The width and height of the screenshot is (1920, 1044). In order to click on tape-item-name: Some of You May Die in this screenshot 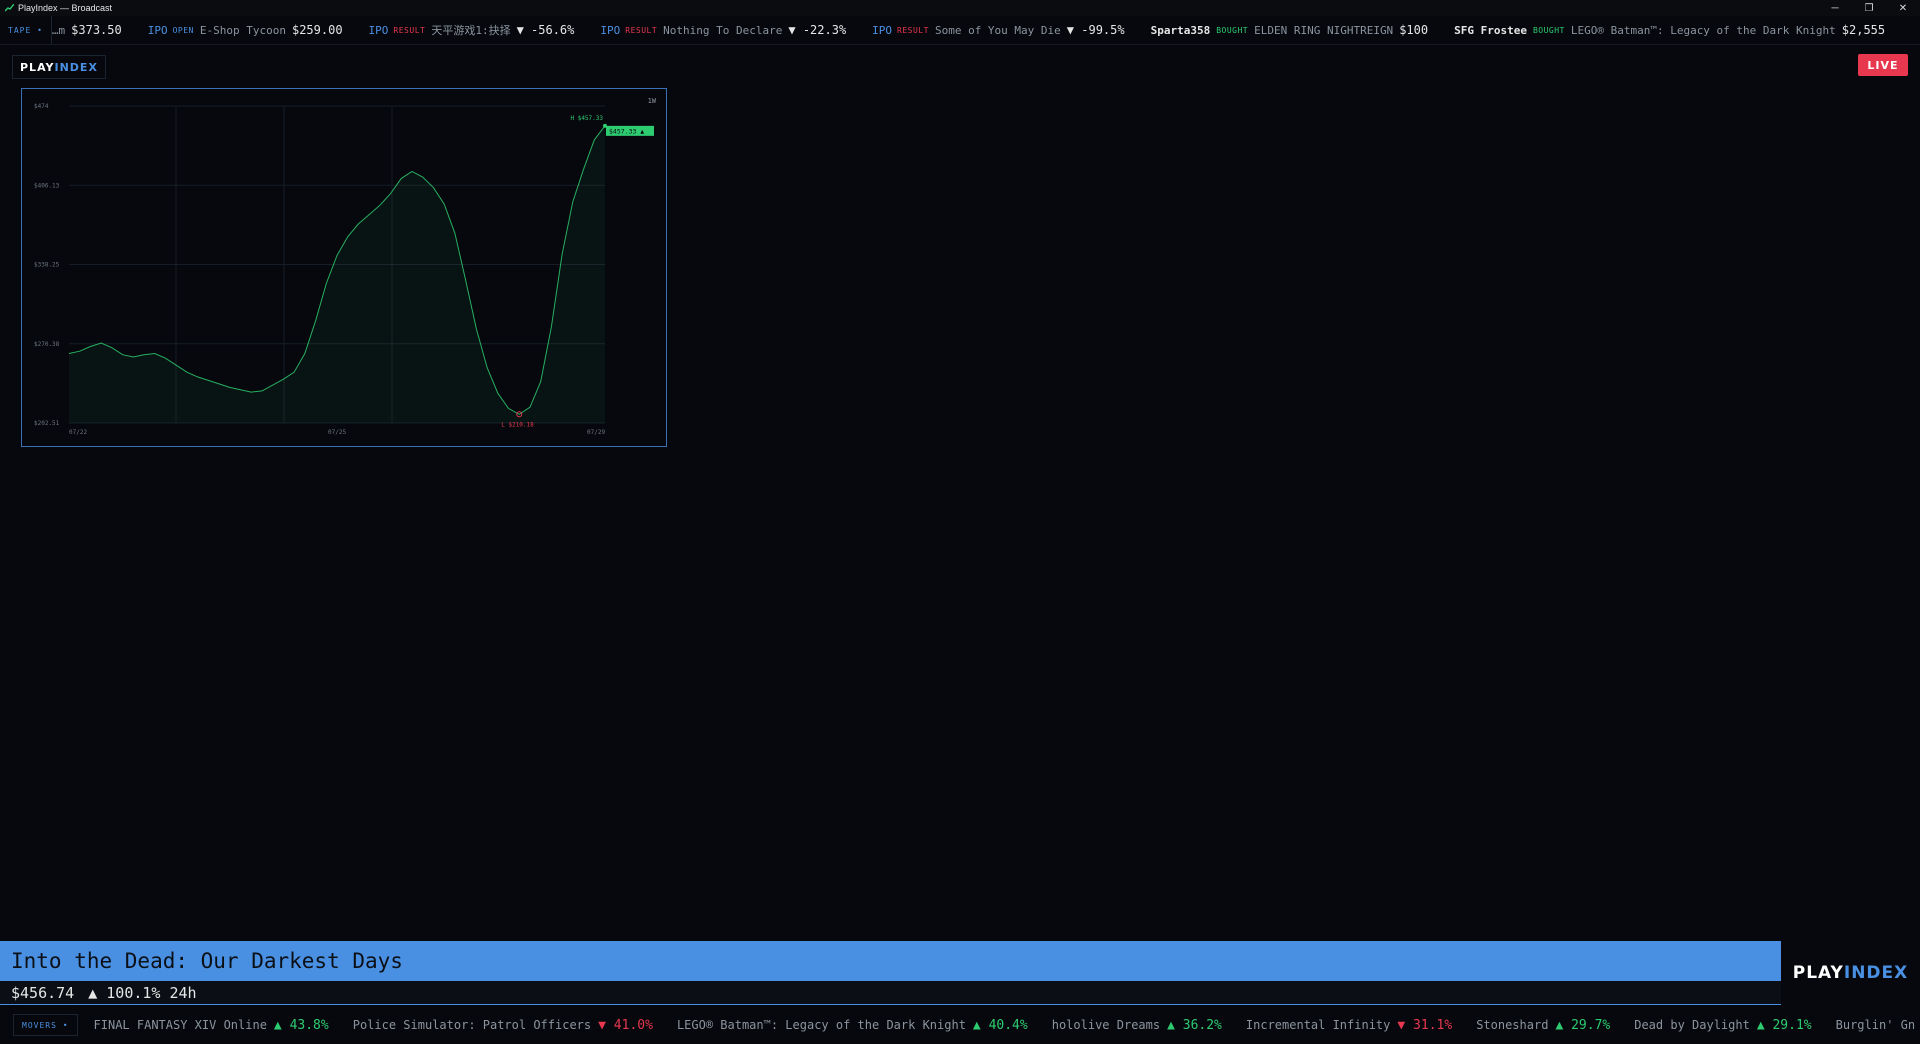, I will do `click(997, 30)`.